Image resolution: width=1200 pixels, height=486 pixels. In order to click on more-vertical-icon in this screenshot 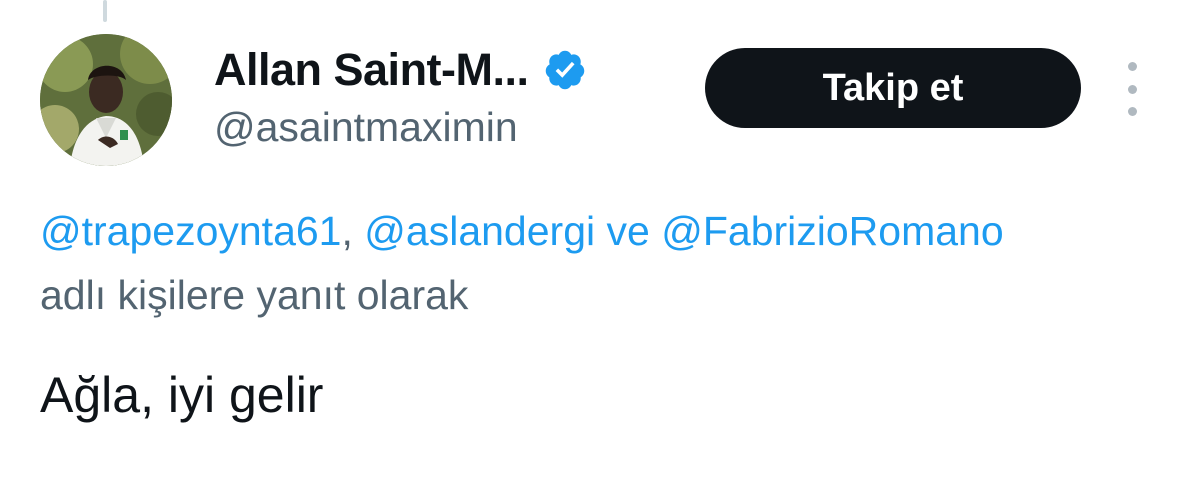, I will do `click(1132, 89)`.